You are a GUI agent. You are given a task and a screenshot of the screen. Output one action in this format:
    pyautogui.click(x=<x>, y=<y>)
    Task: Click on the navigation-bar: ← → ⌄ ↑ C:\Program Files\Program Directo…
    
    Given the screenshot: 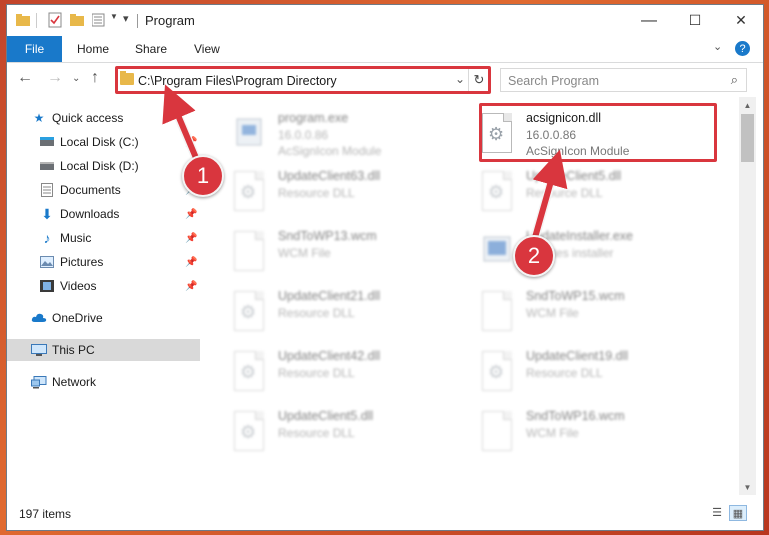 What is the action you would take?
    pyautogui.click(x=385, y=79)
    